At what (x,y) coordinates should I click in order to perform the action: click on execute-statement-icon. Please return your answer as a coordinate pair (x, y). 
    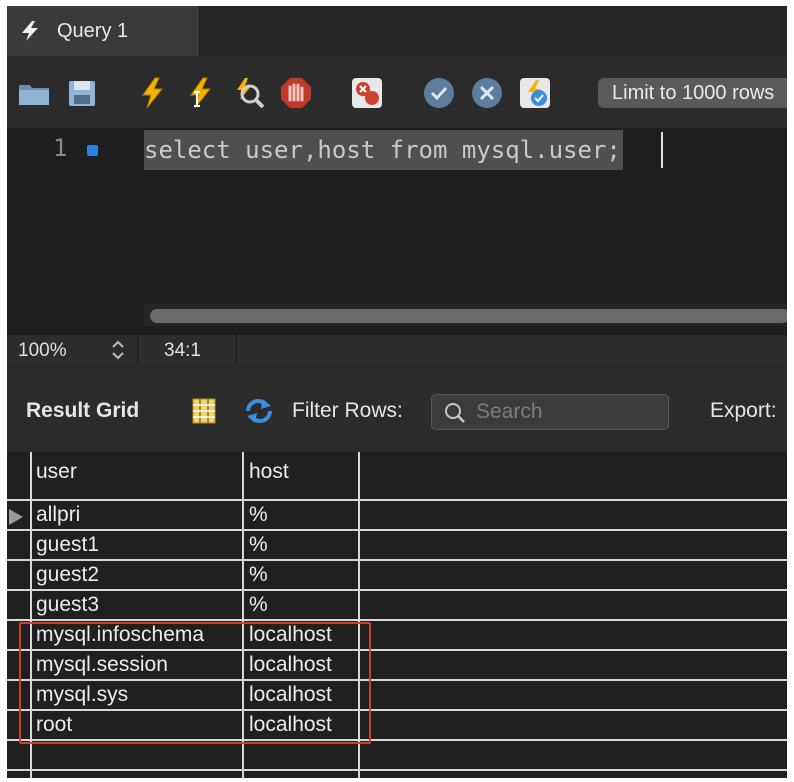
    Looking at the image, I should click on (200, 93).